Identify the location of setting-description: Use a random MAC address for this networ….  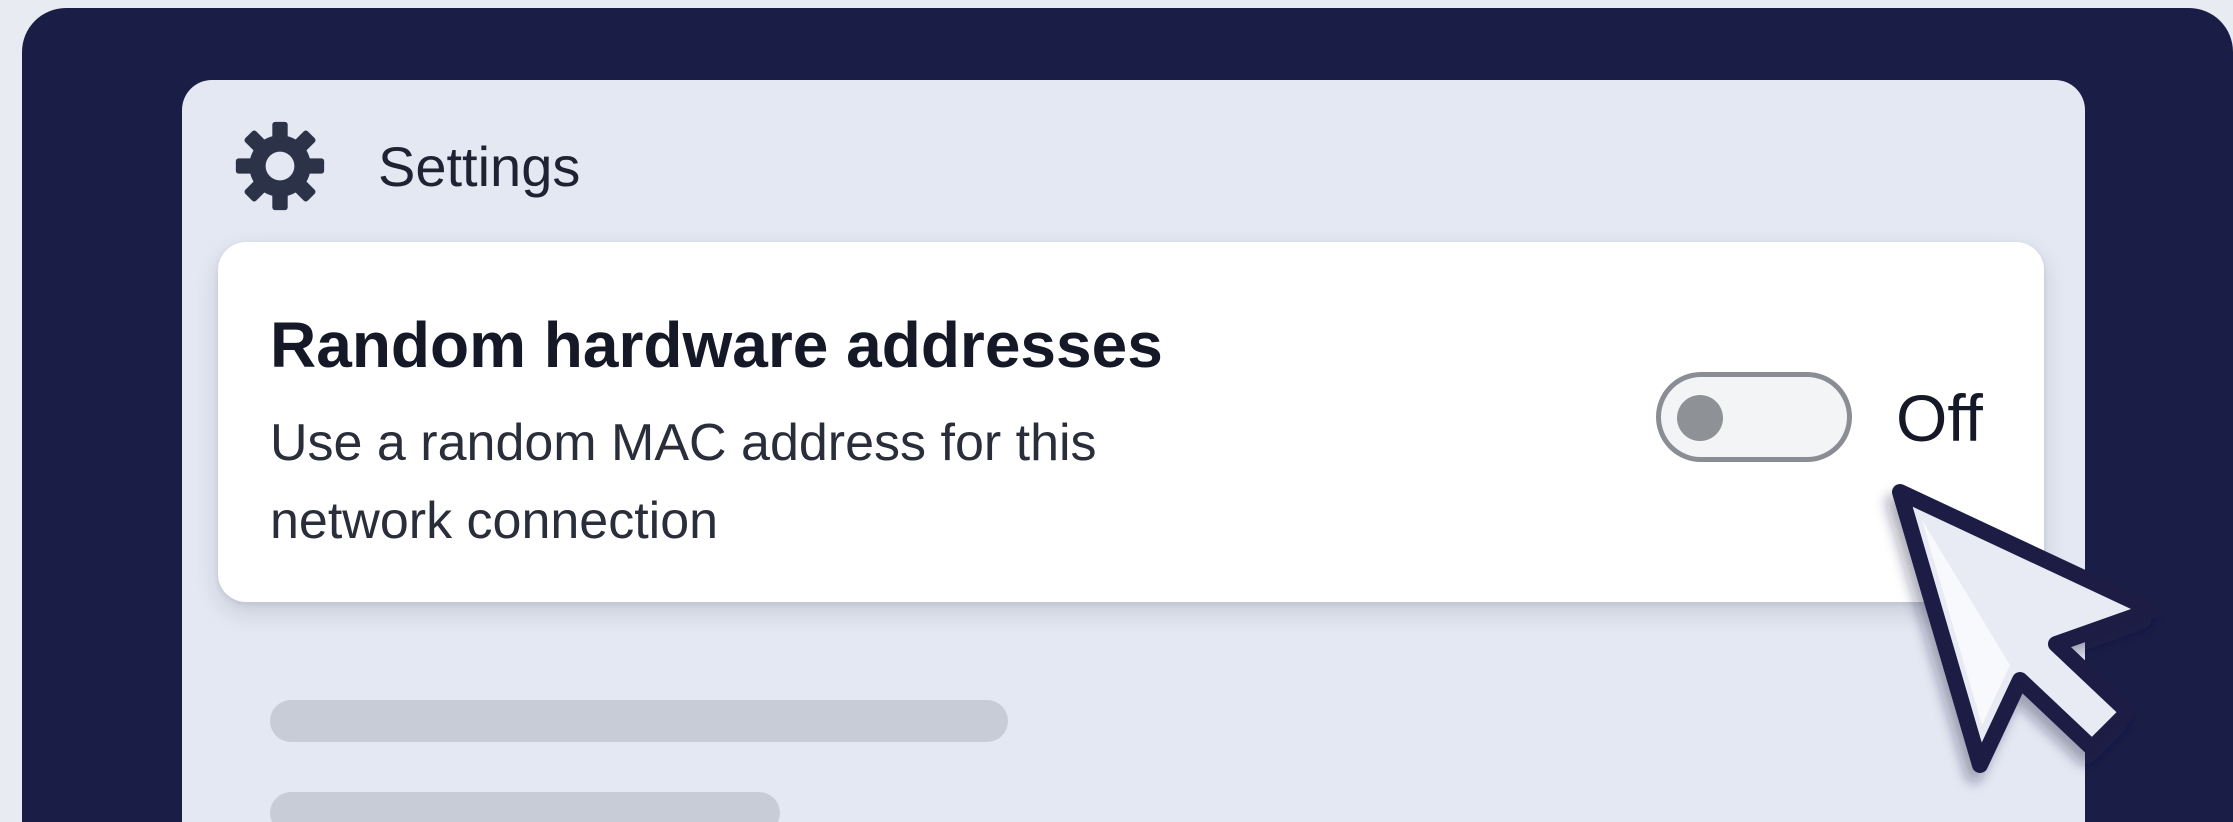
(683, 482).